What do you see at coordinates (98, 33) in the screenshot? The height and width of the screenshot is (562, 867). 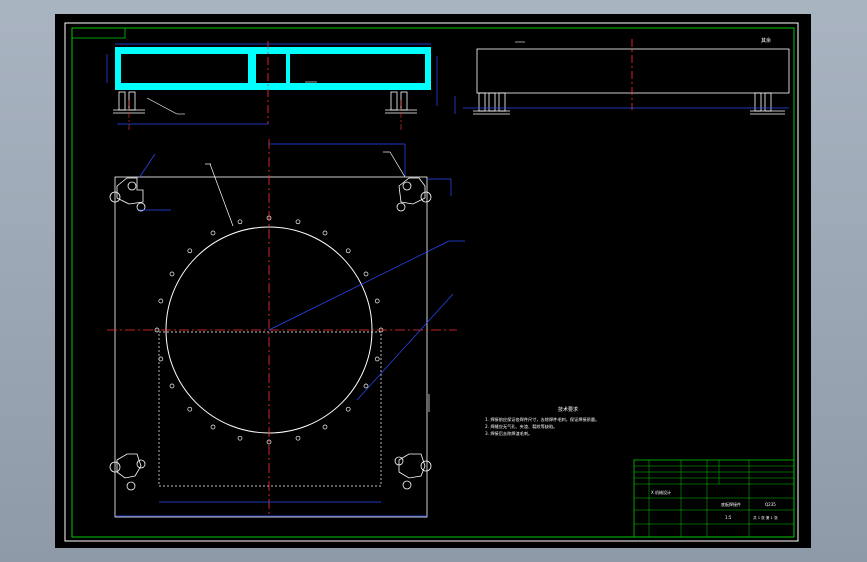 I see `drawing-number-box` at bounding box center [98, 33].